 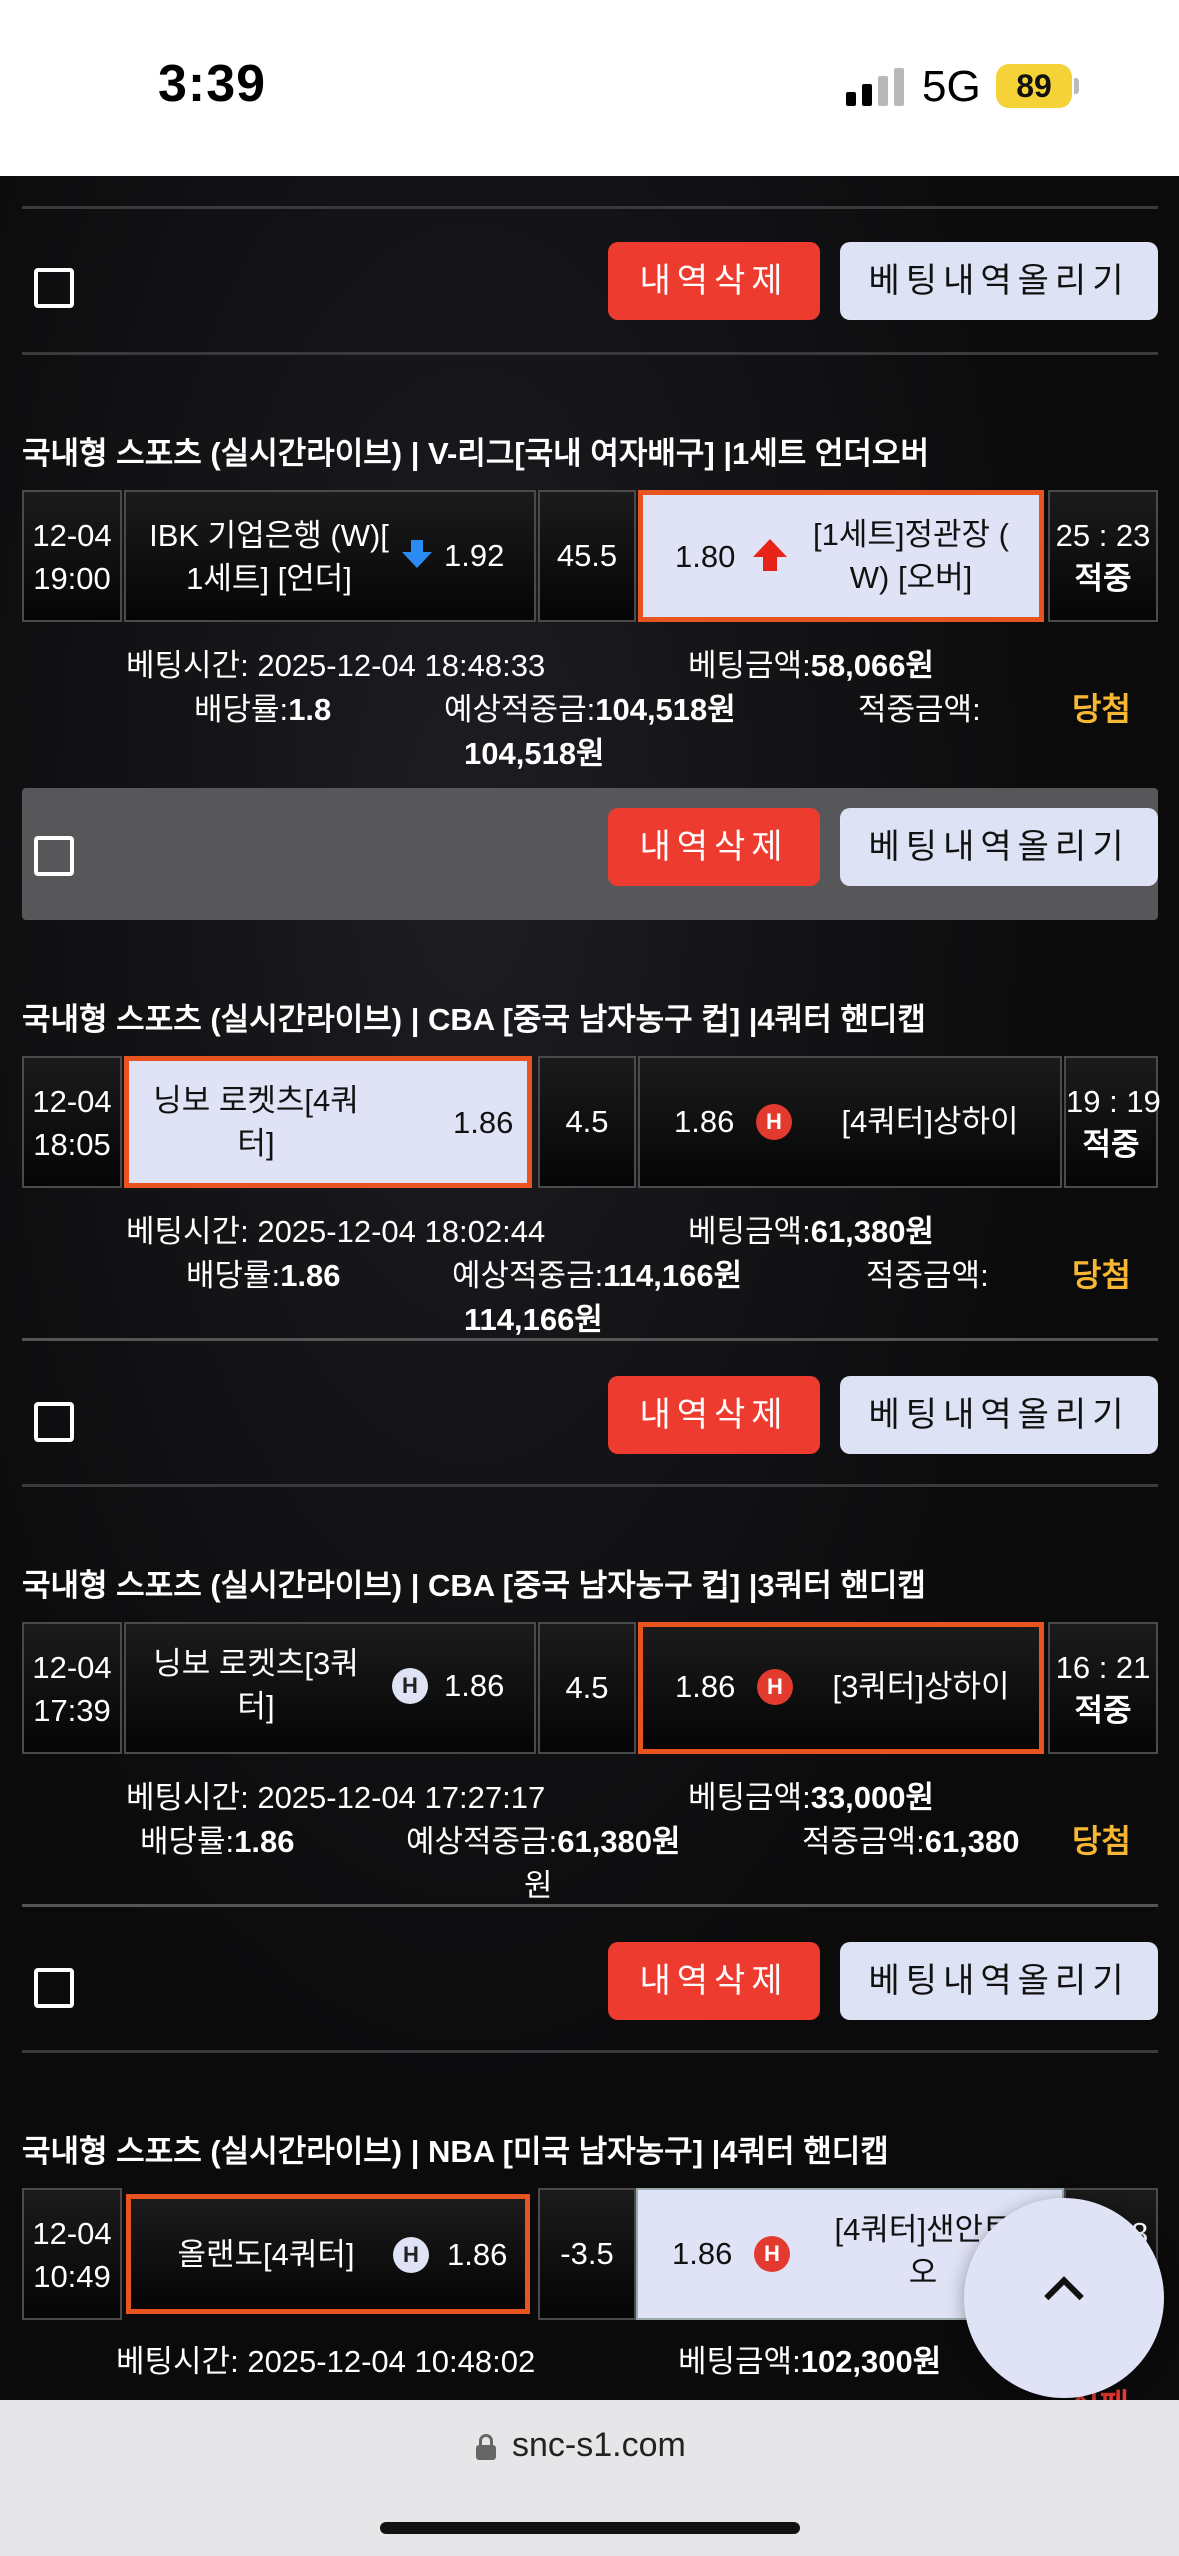 I want to click on match-result: 16 : 21 적중, so click(x=1103, y=1688).